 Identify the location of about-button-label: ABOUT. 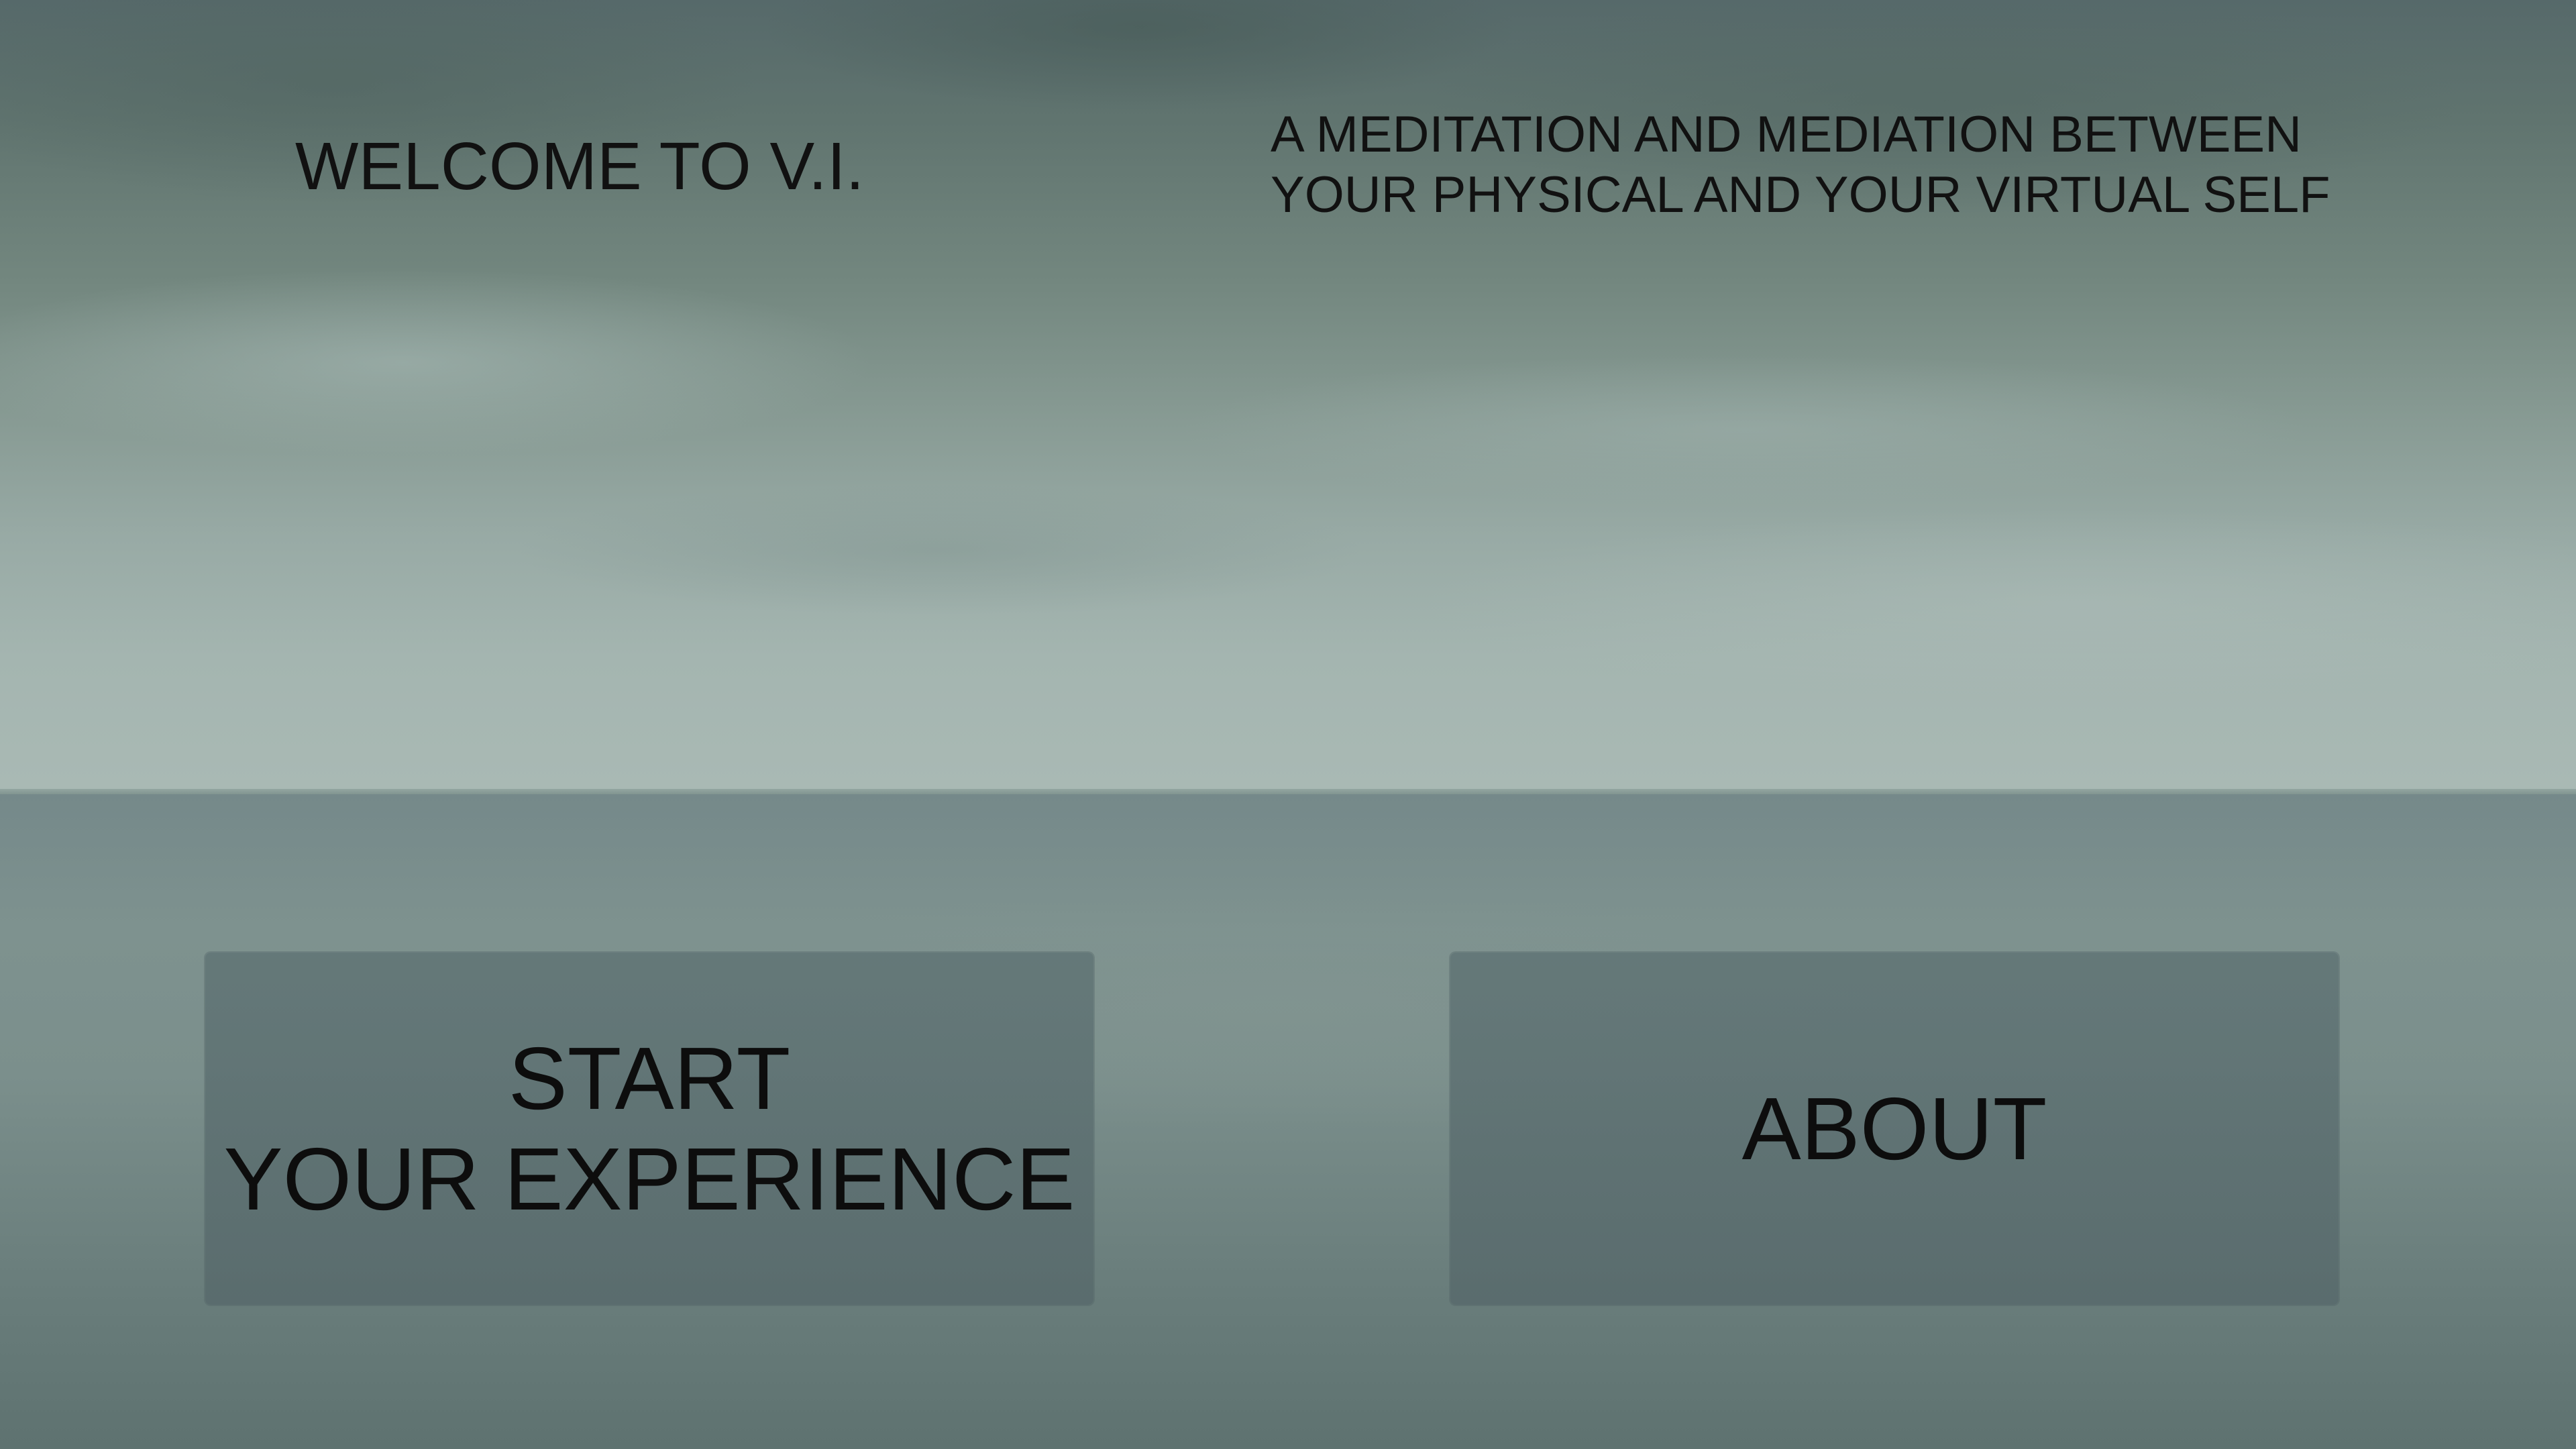
(1894, 1128).